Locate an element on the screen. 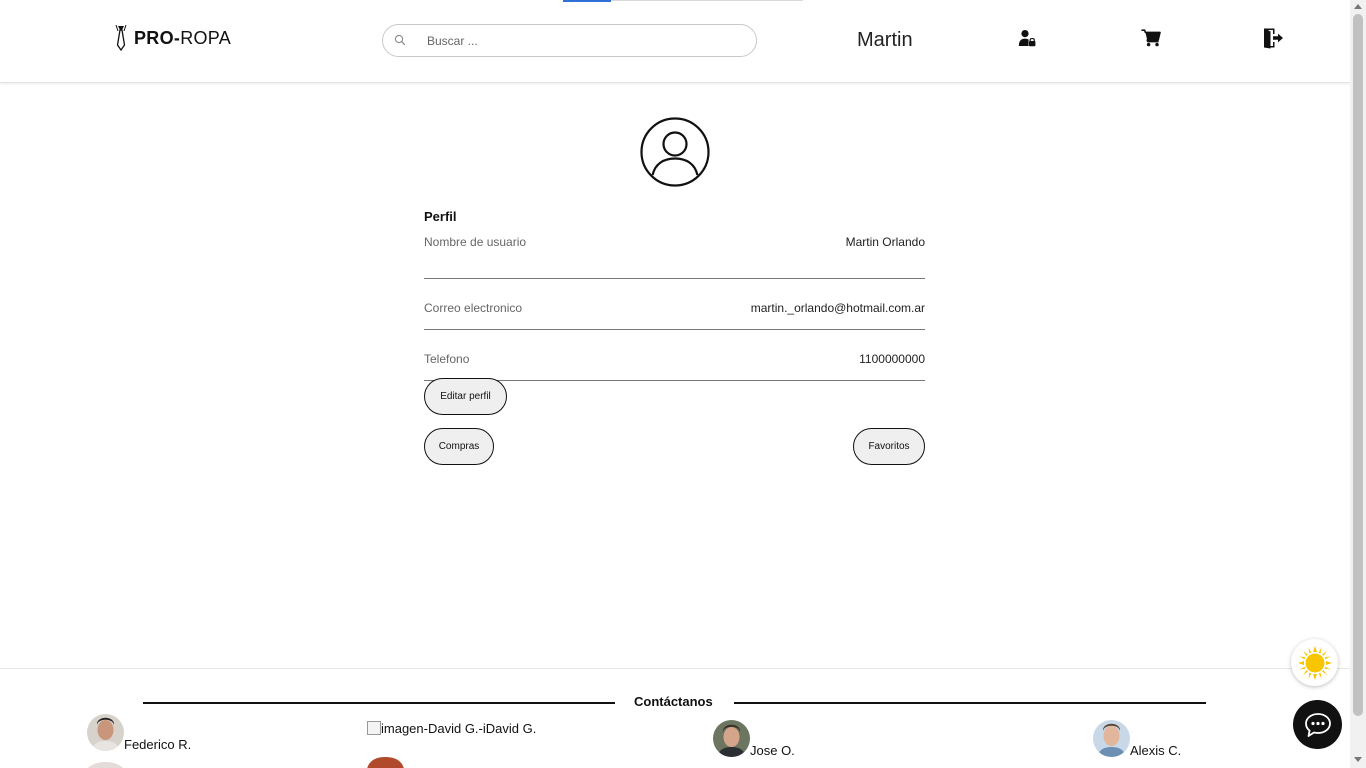 The height and width of the screenshot is (768, 1366). theme-toggle-button is located at coordinates (1314, 662).